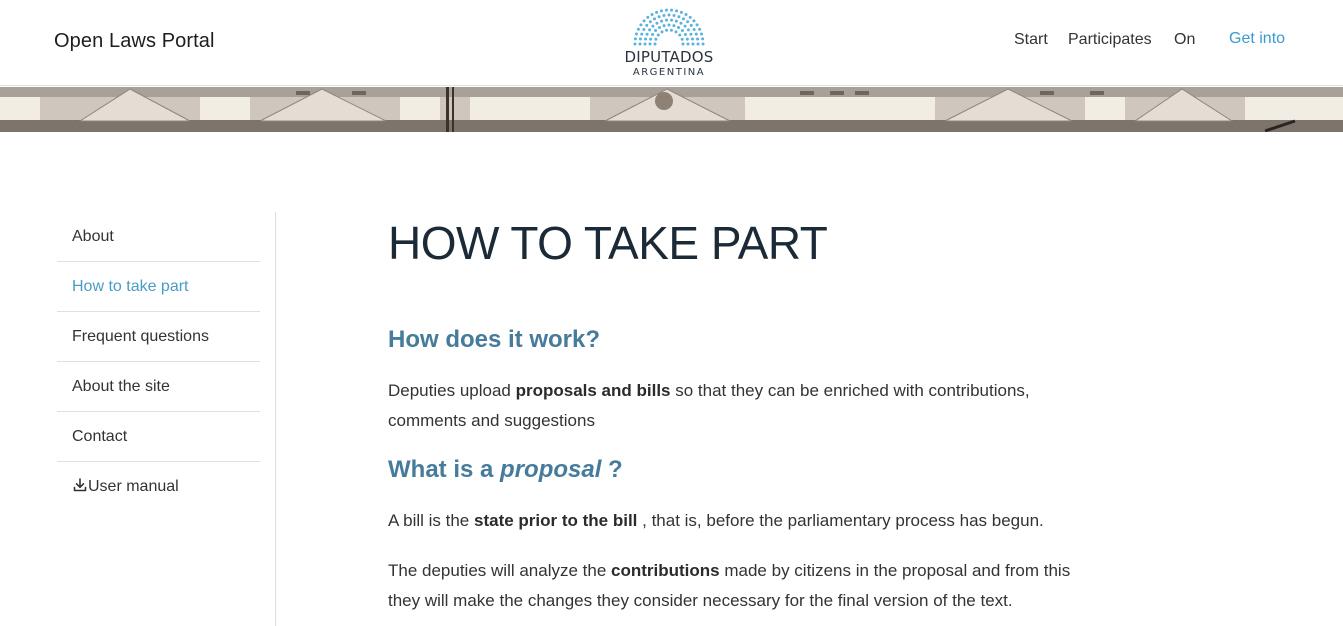  I want to click on sidebar-item-about-the-site: About the site, so click(158, 387).